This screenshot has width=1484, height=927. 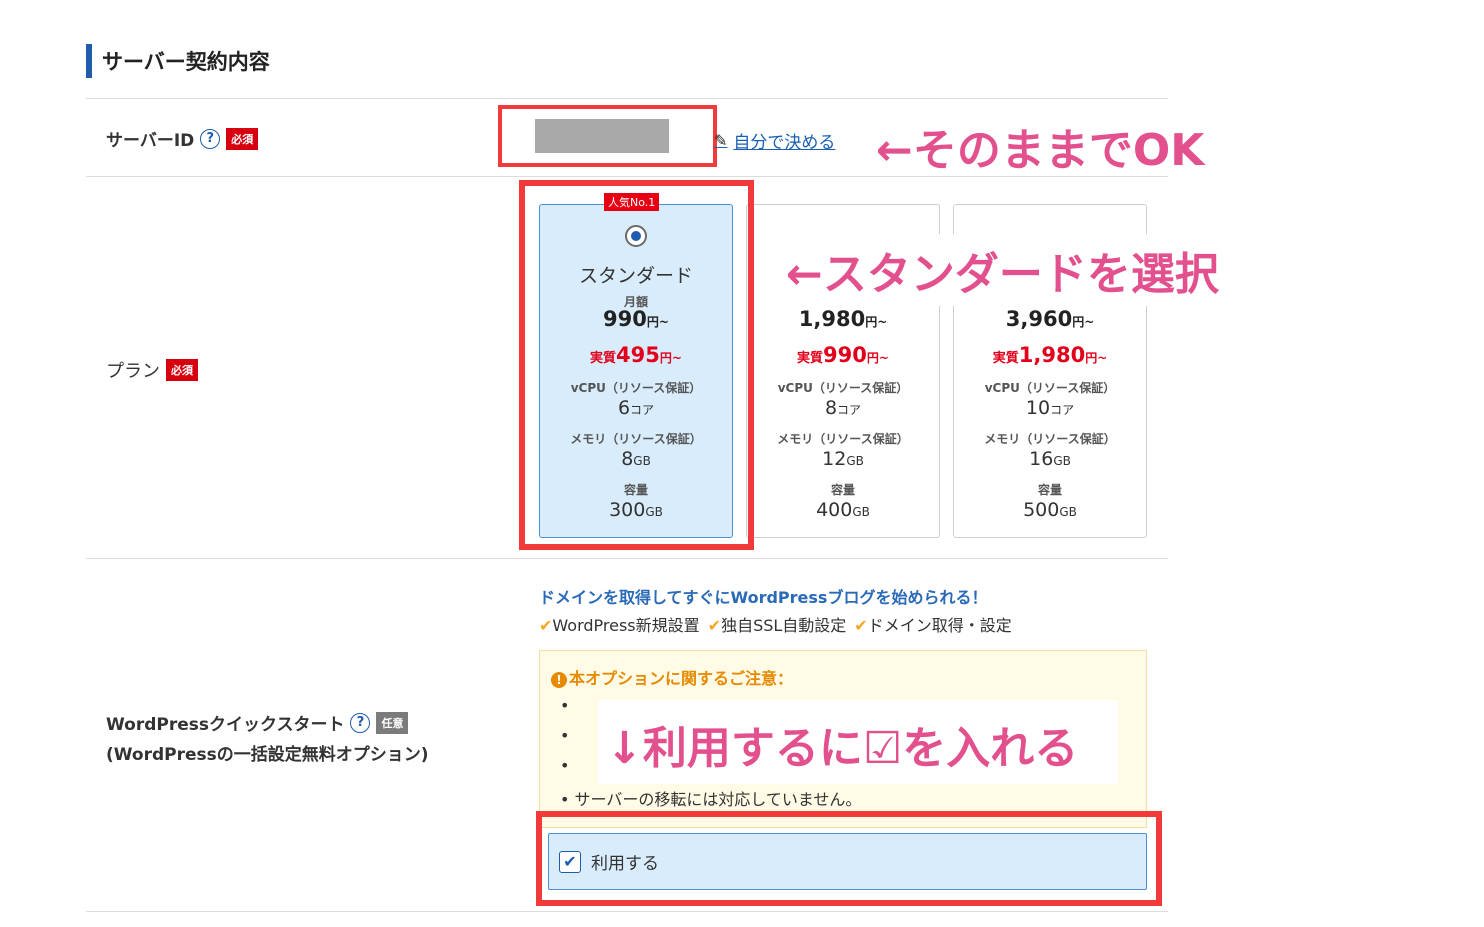 I want to click on annotation-keep-ok: ←そのままでOK, so click(x=1040, y=150).